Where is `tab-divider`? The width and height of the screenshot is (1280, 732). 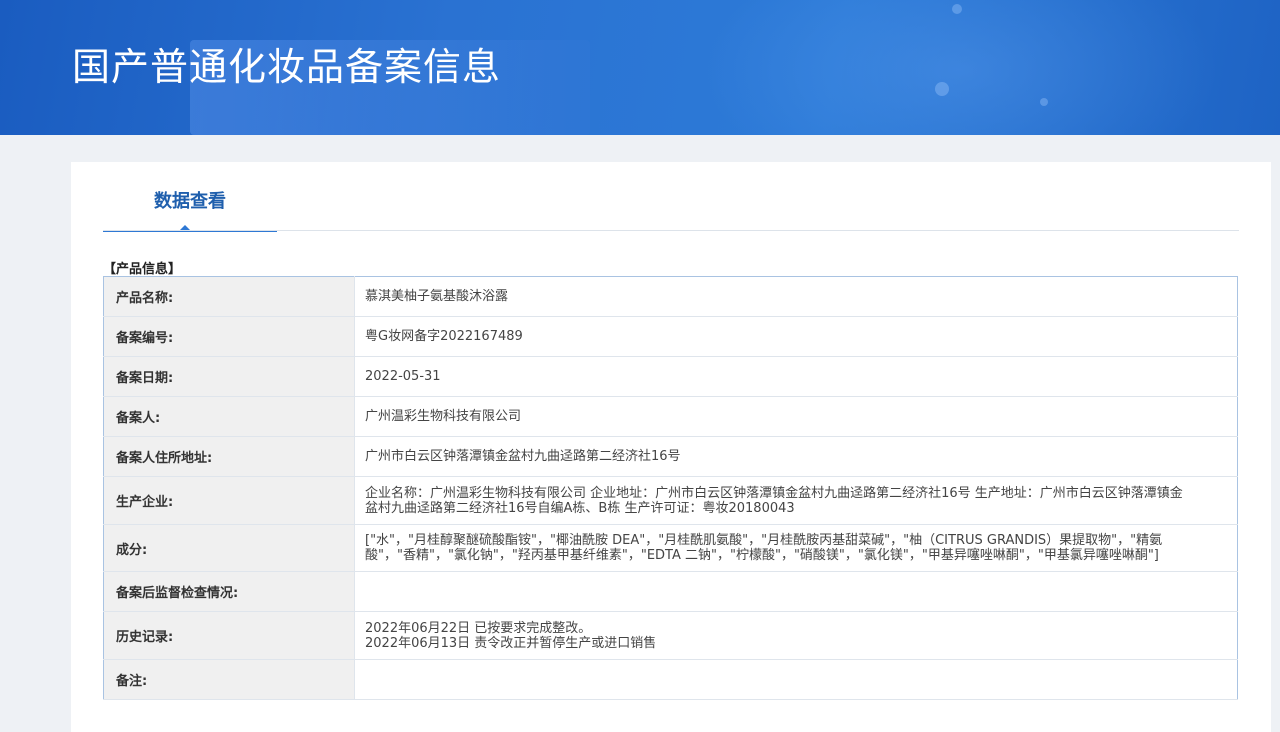 tab-divider is located at coordinates (671, 230).